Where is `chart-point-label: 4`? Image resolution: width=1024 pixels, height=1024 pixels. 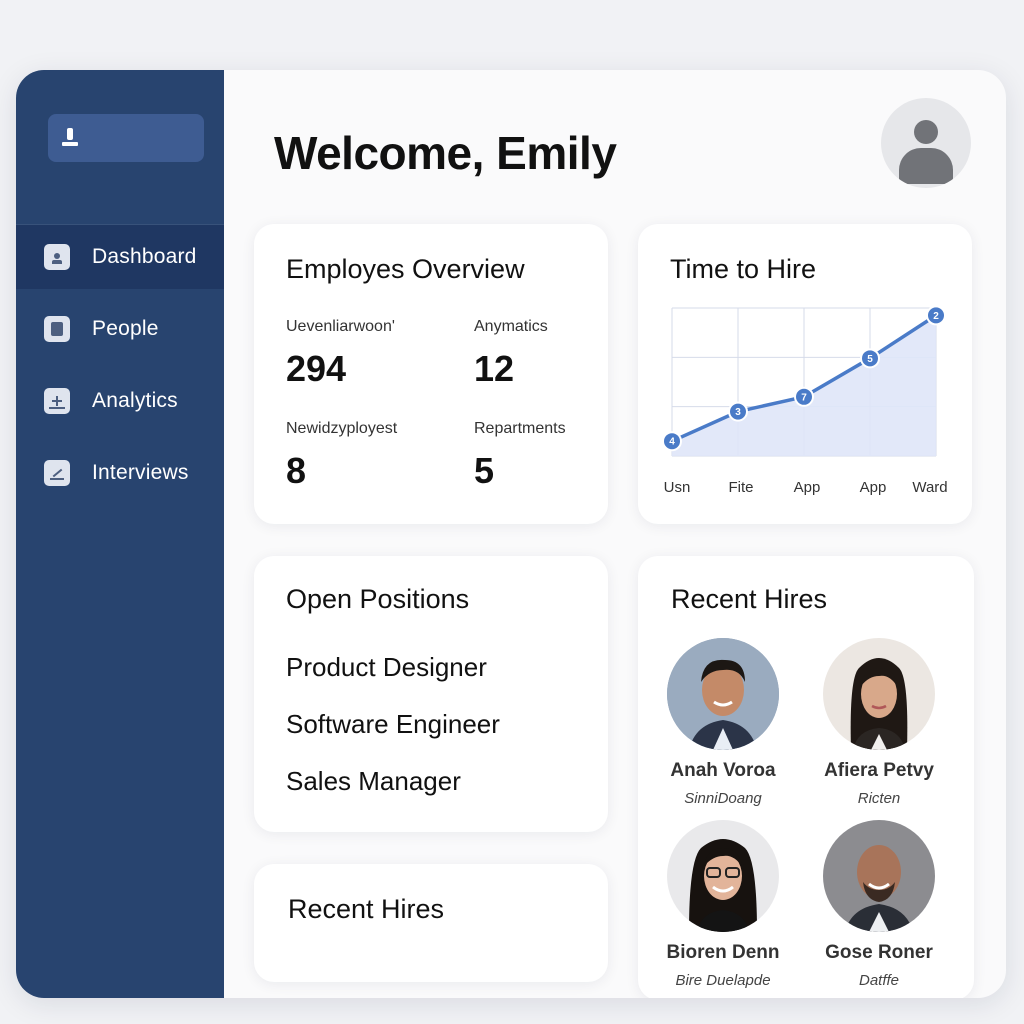 chart-point-label: 4 is located at coordinates (672, 442).